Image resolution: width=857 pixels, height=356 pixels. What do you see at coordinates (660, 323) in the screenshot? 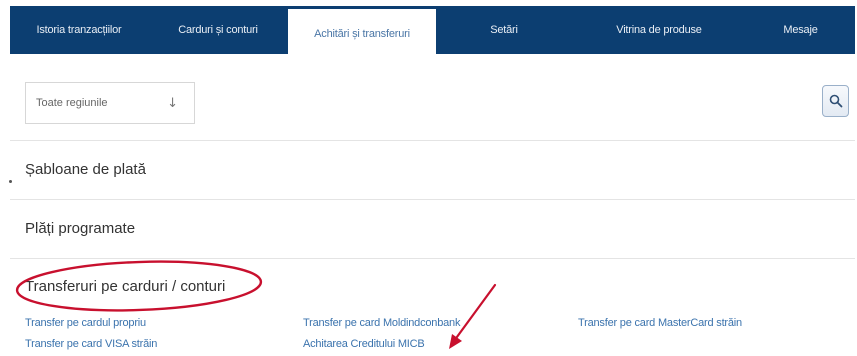
I see `link-mastercard-foreign-transfer: Transfer pe card MasterCard străin` at bounding box center [660, 323].